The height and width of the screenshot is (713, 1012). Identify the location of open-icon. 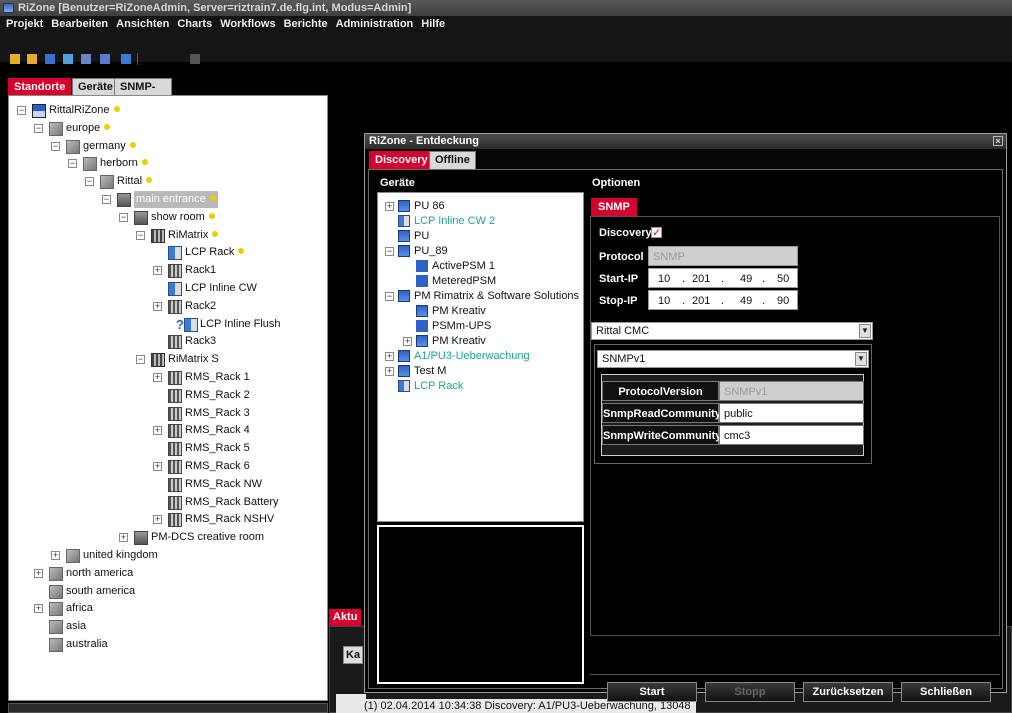
(32, 59).